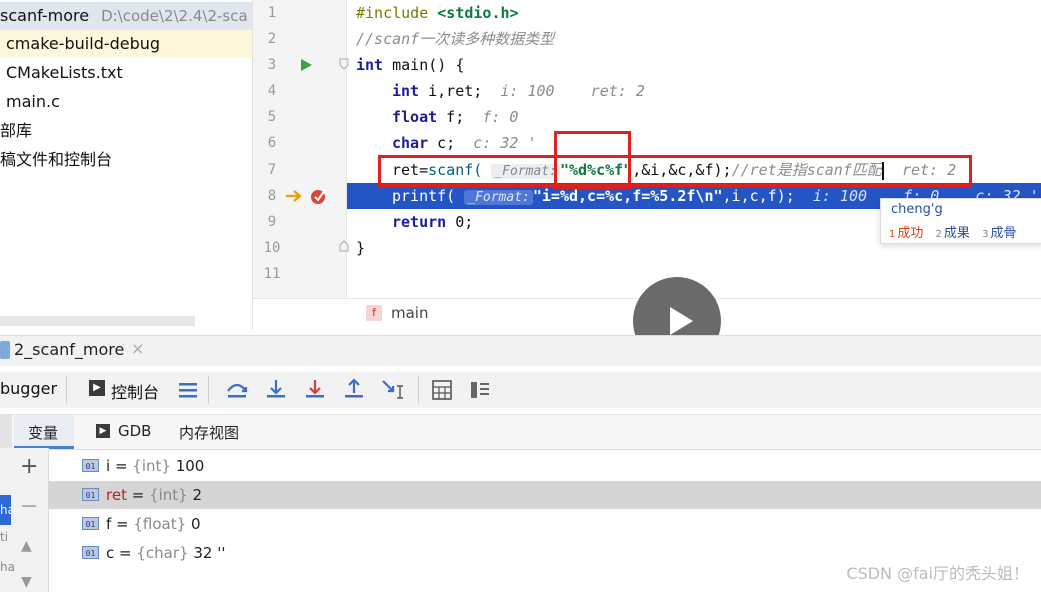  I want to click on include-header: <stdio.h>, so click(478, 13).